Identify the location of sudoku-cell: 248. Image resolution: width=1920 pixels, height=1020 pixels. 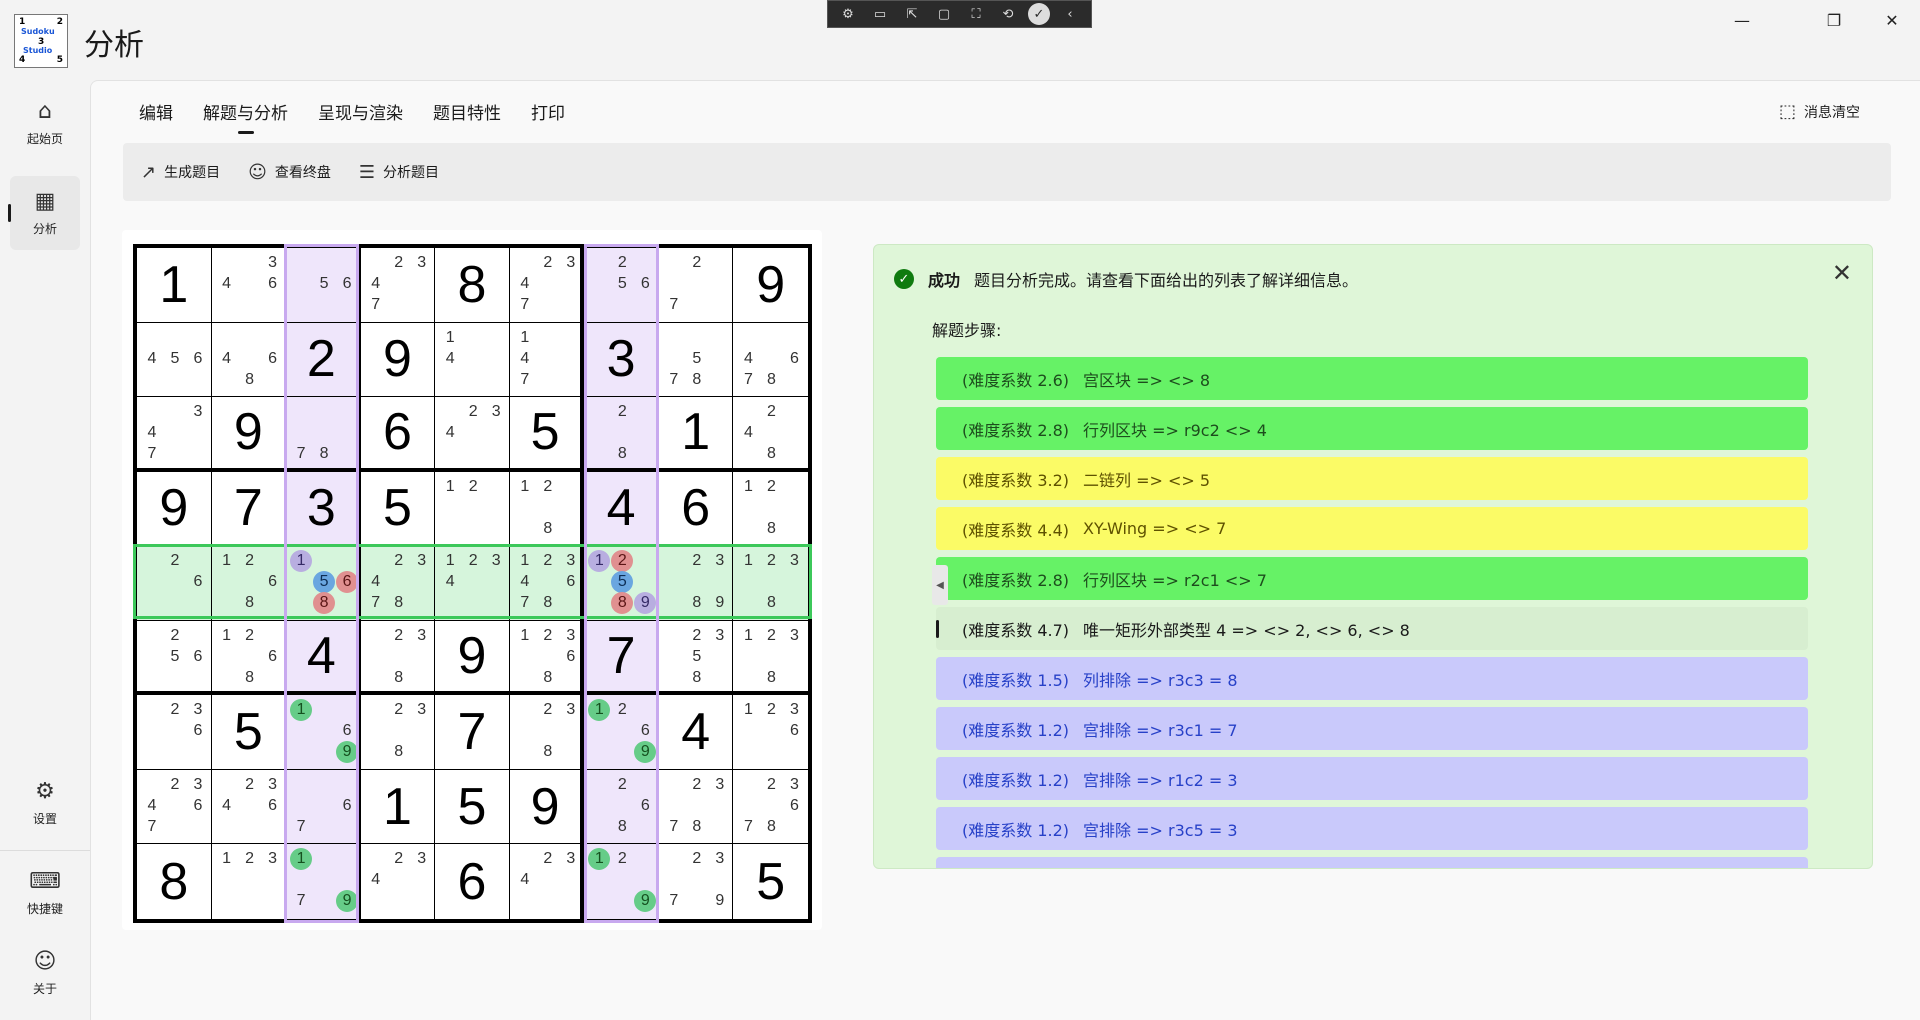
(770, 434).